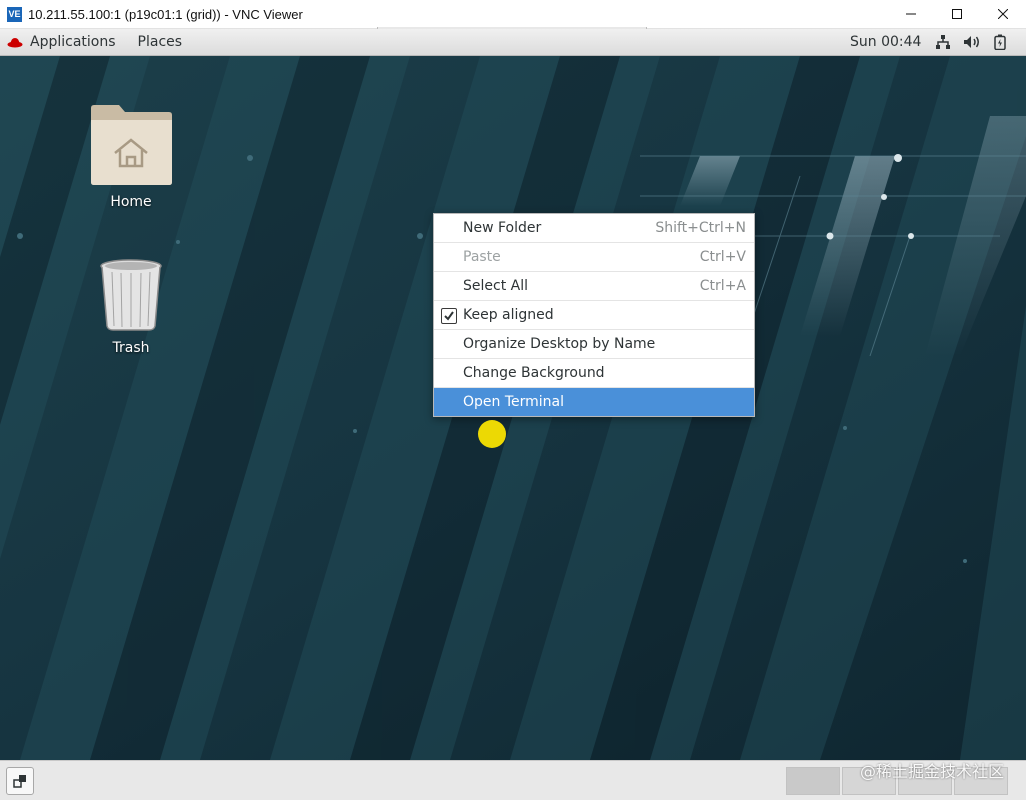  I want to click on checkbox-checked-icon, so click(449, 316).